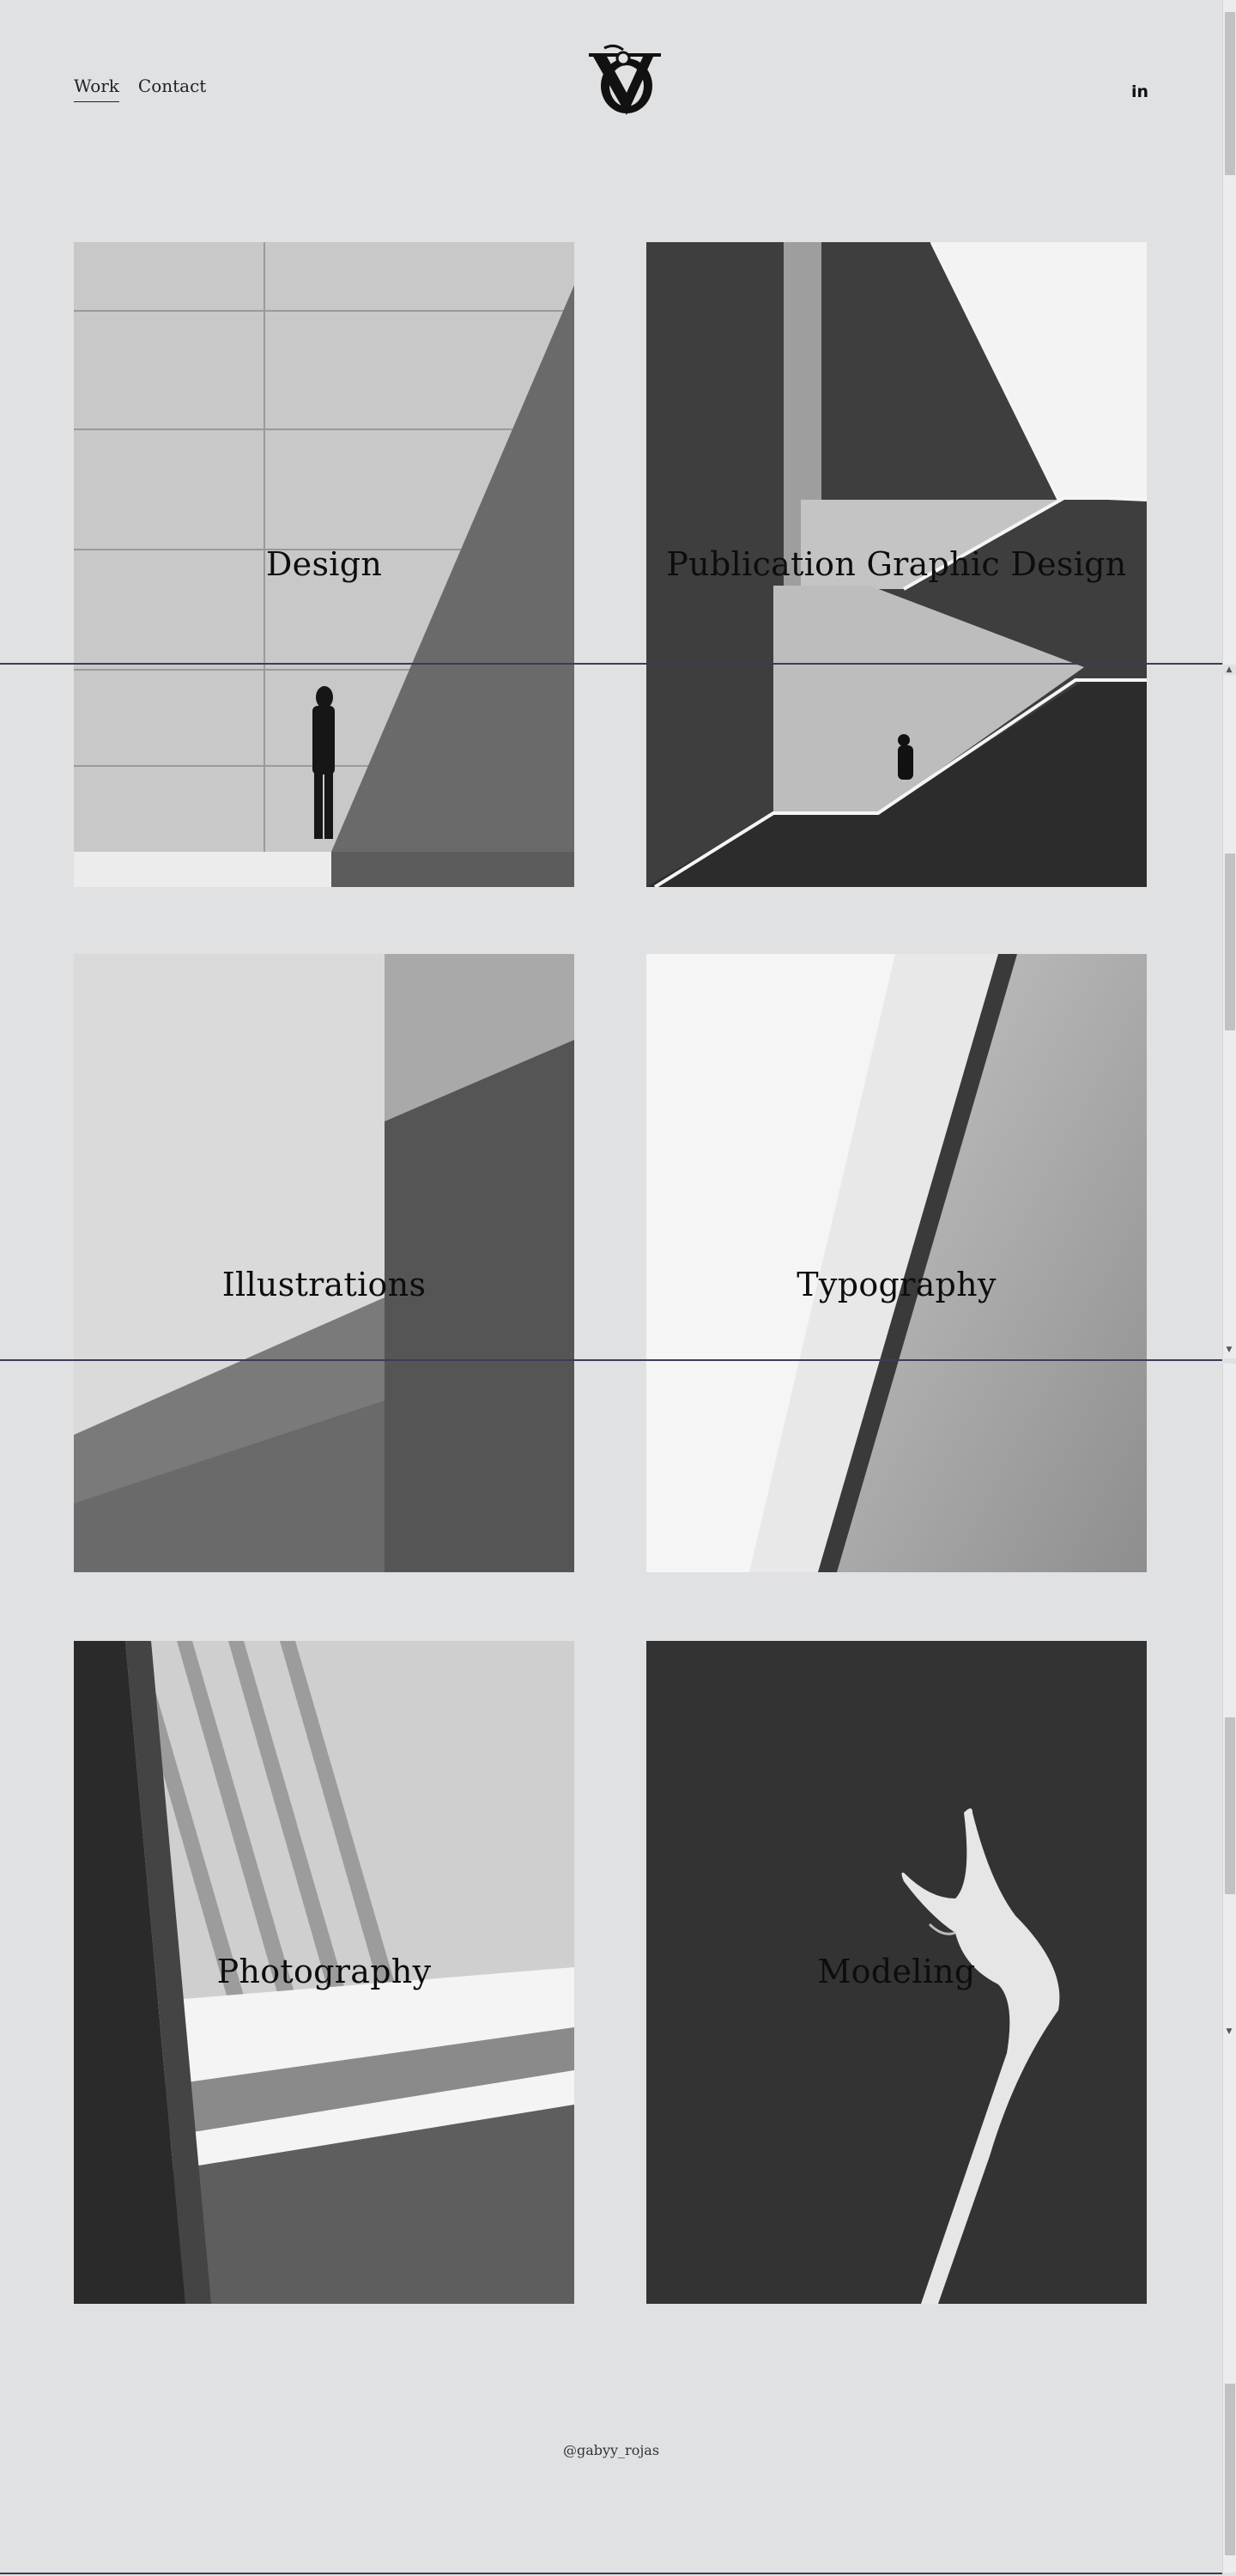 This screenshot has width=1236, height=2576. I want to click on card-design: Design, so click(324, 565).